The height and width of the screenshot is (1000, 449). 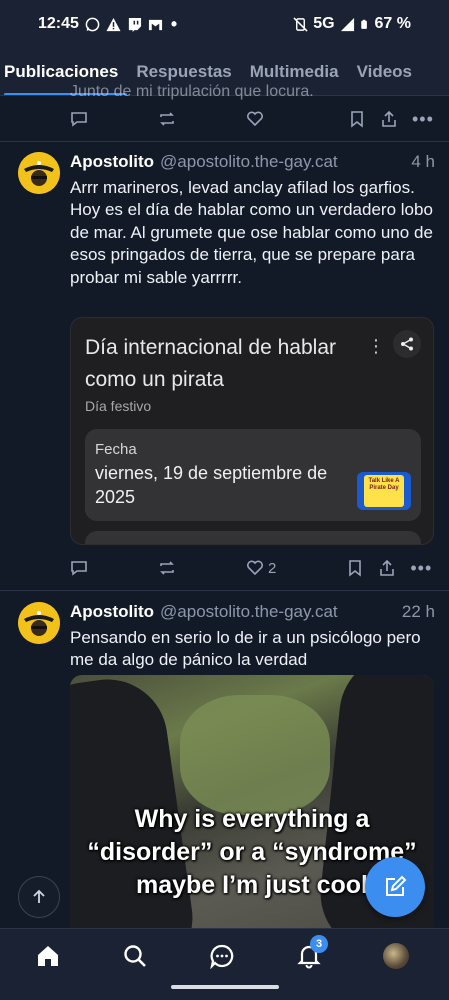 What do you see at coordinates (376, 346) in the screenshot?
I see `card-menu-icon: ⋮` at bounding box center [376, 346].